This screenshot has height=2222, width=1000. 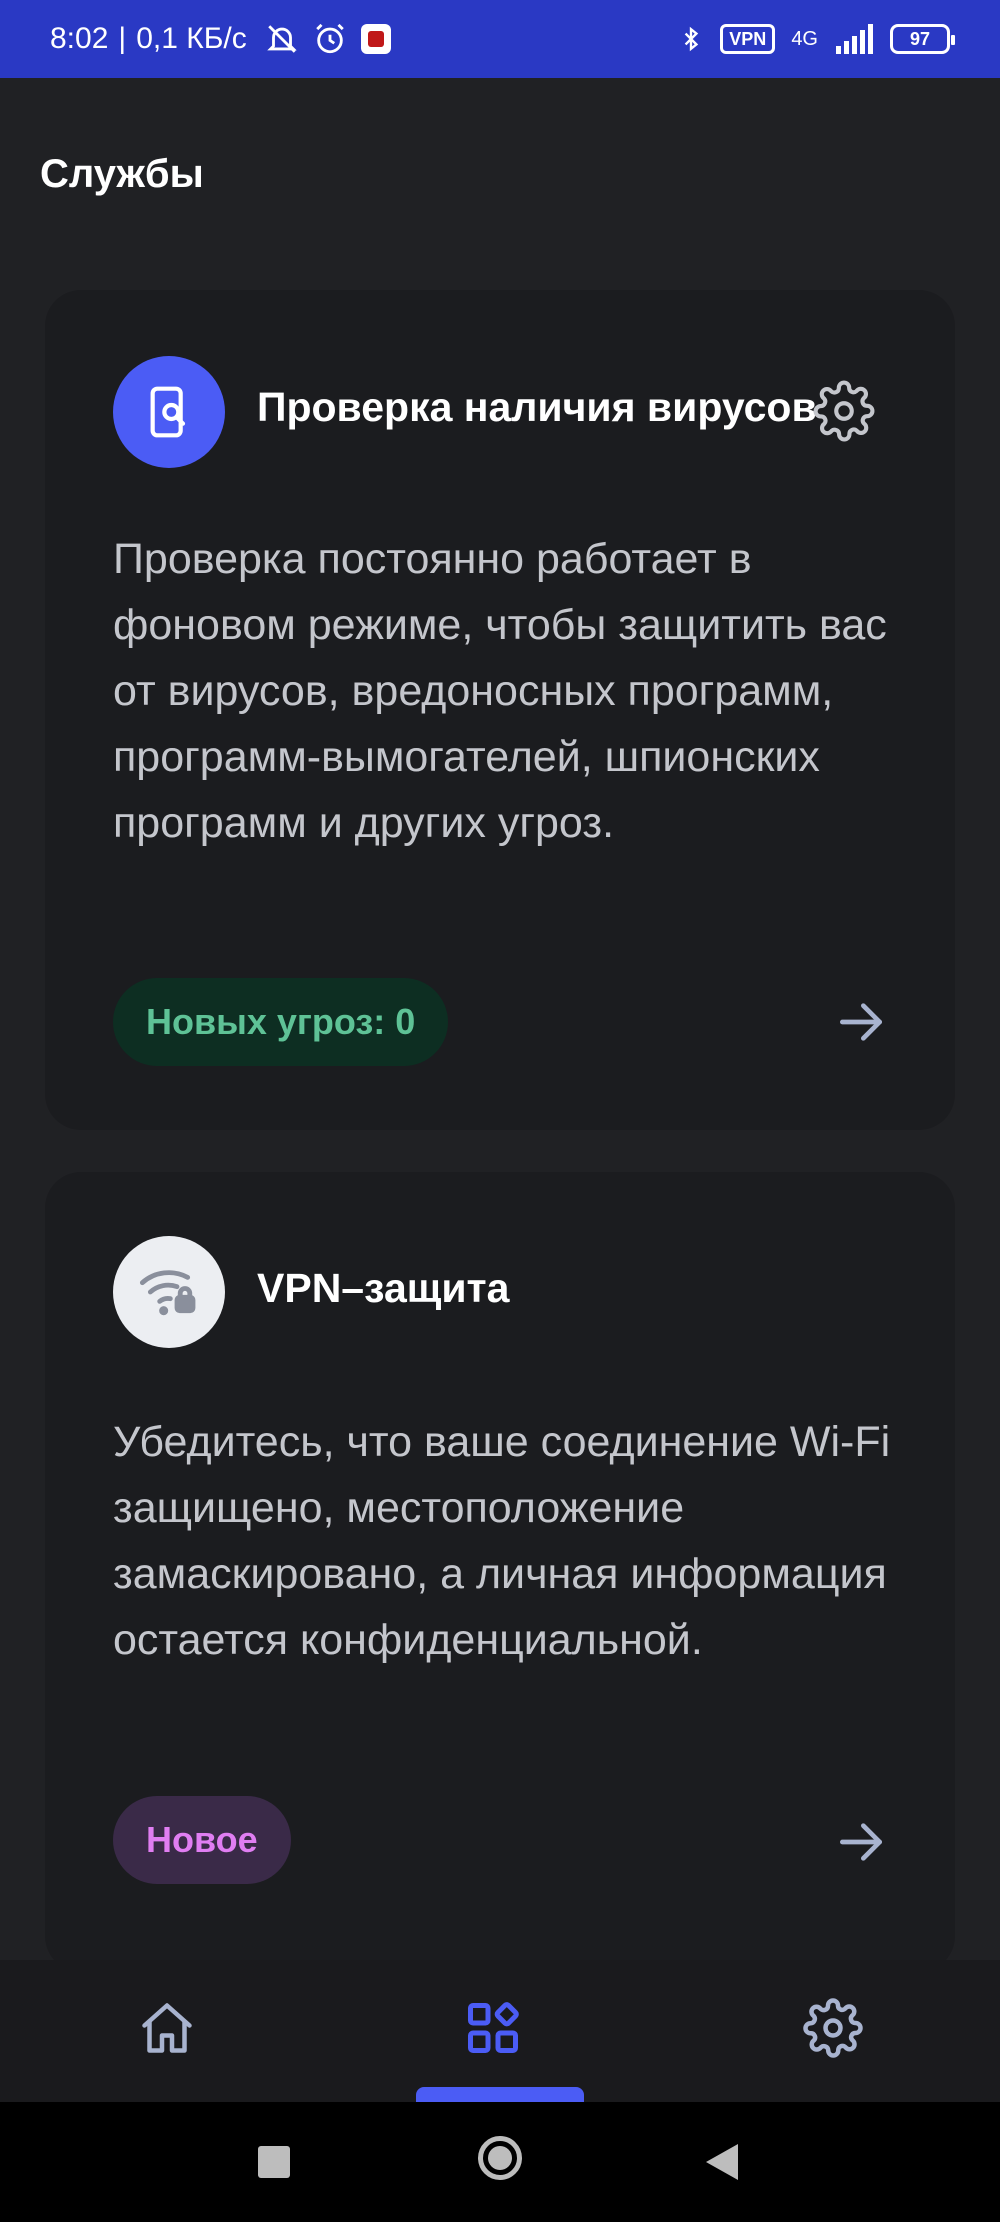 What do you see at coordinates (500, 2094) in the screenshot?
I see `active-tab-indicator` at bounding box center [500, 2094].